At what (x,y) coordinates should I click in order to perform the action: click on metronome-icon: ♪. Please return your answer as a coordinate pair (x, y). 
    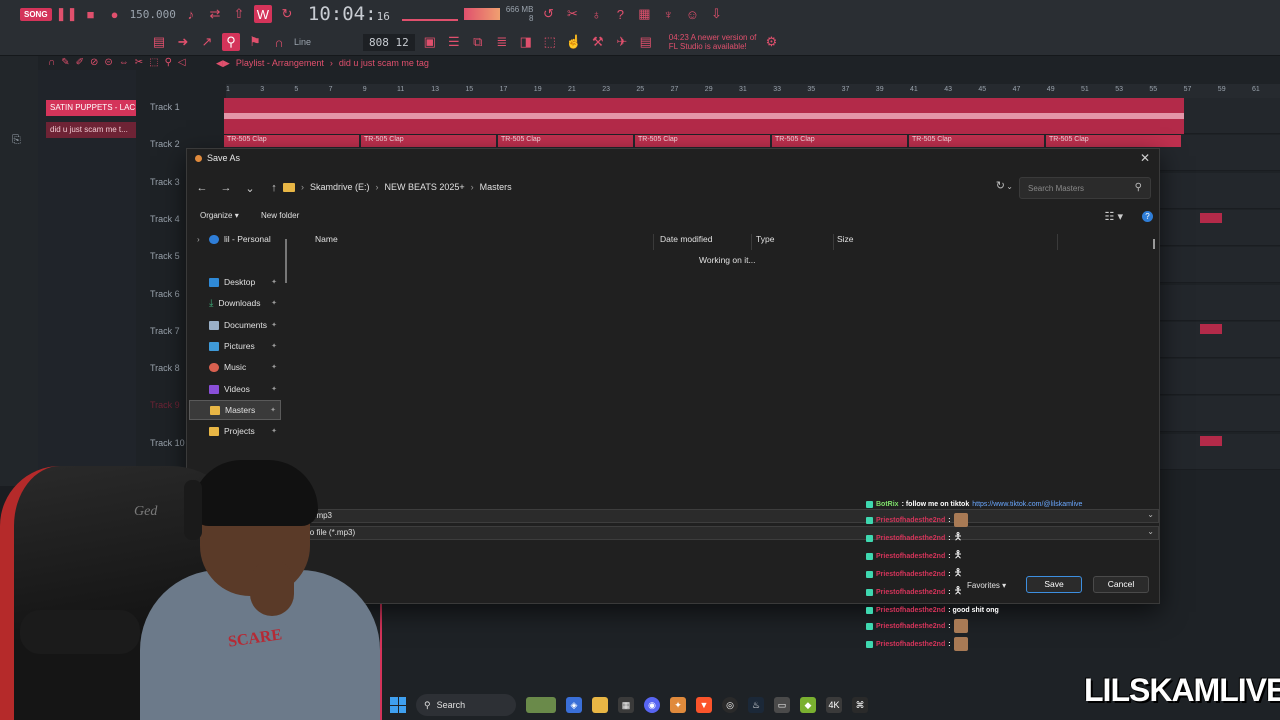
    Looking at the image, I should click on (191, 14).